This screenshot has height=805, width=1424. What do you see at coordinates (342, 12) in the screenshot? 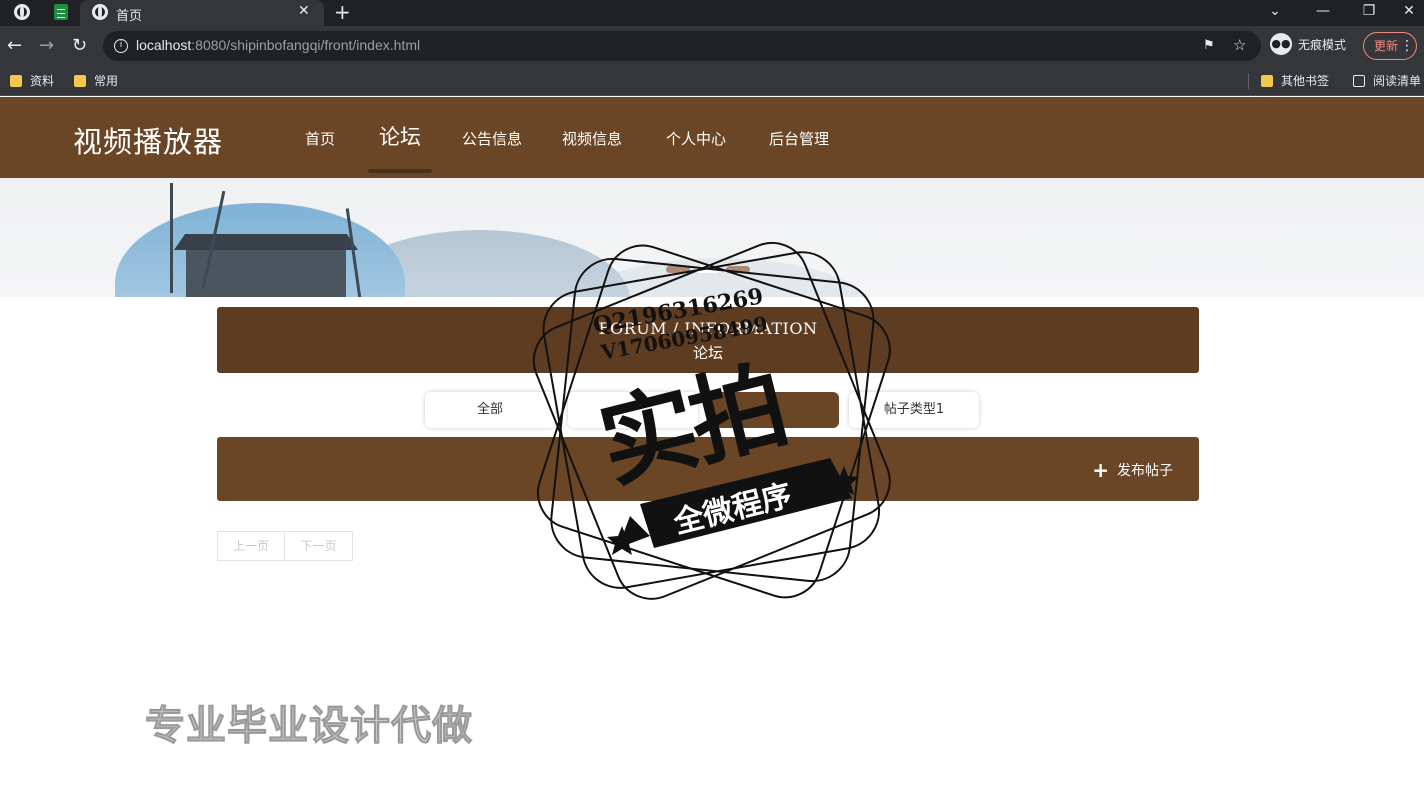
I see `new-tab-plus-icon: +` at bounding box center [342, 12].